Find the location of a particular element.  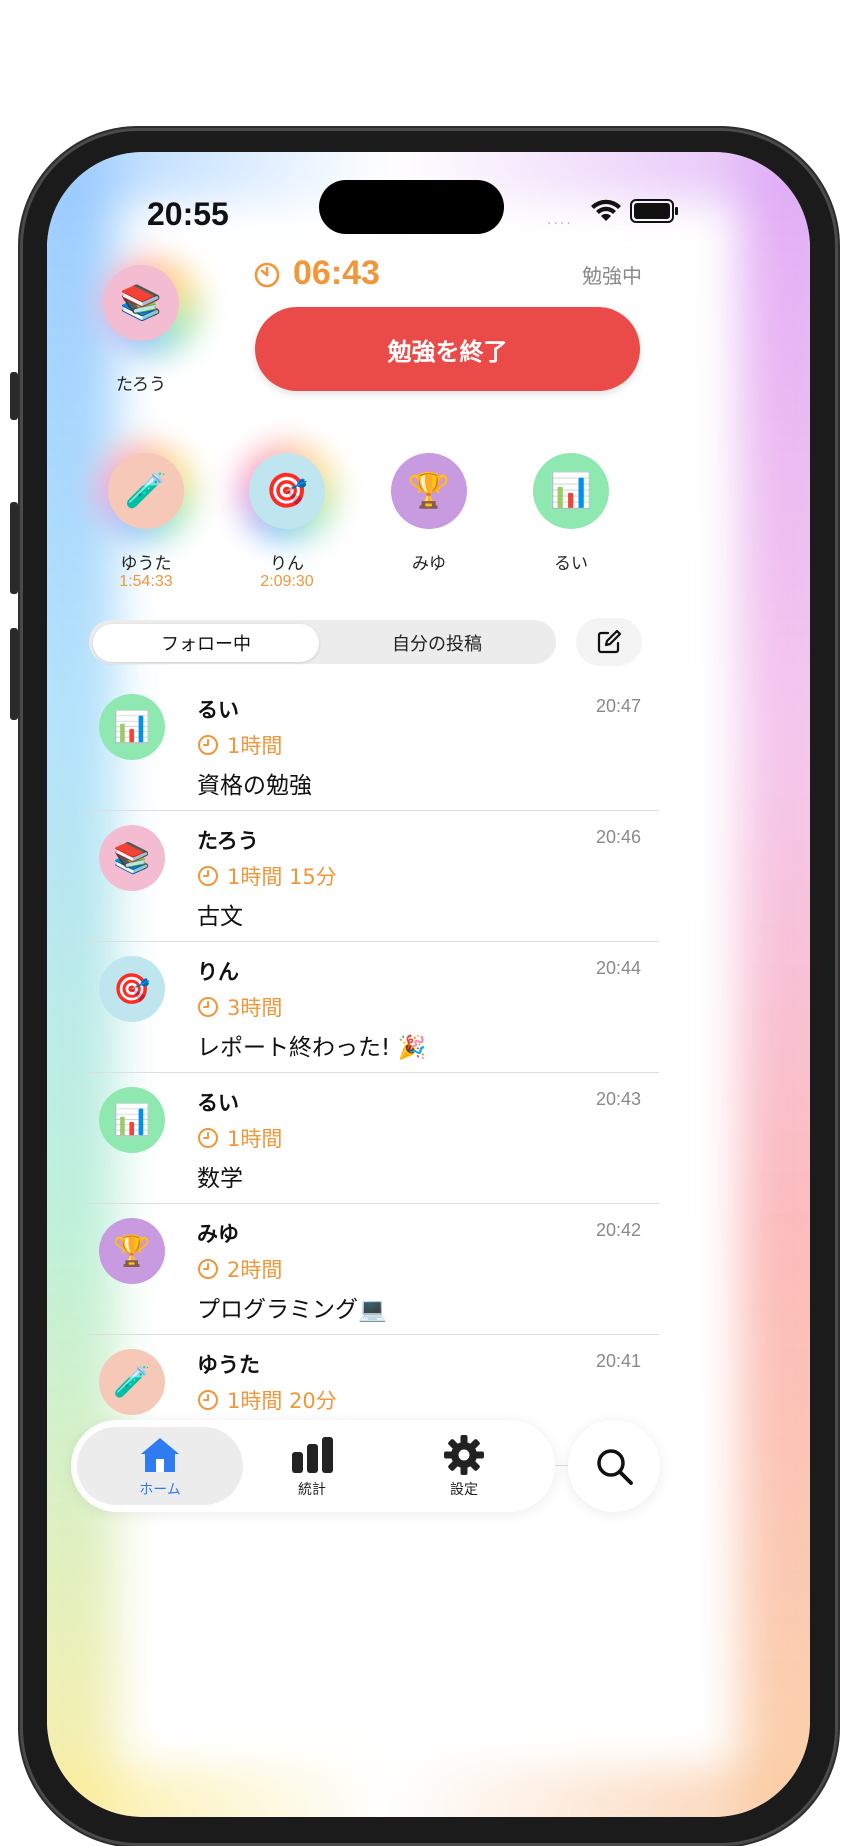

post-avatar: 🏆 is located at coordinates (132, 1251).